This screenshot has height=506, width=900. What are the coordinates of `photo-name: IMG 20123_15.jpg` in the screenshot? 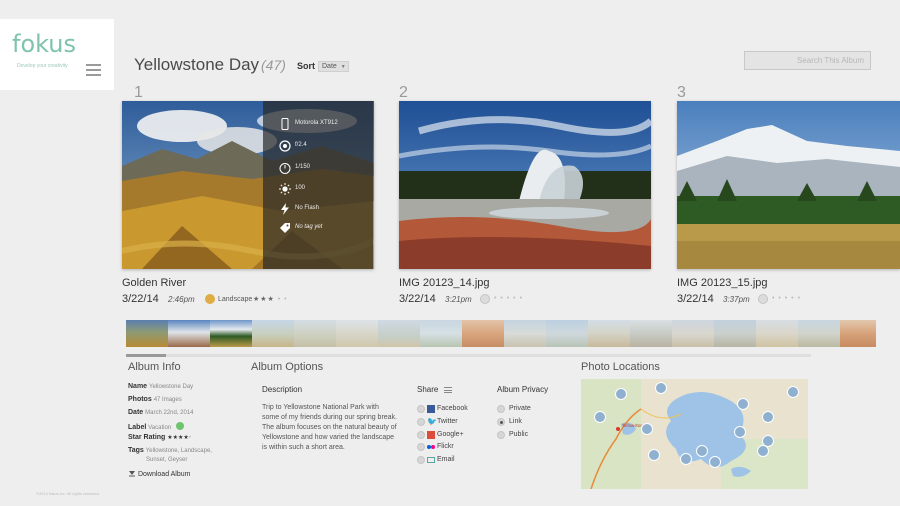 It's located at (722, 283).